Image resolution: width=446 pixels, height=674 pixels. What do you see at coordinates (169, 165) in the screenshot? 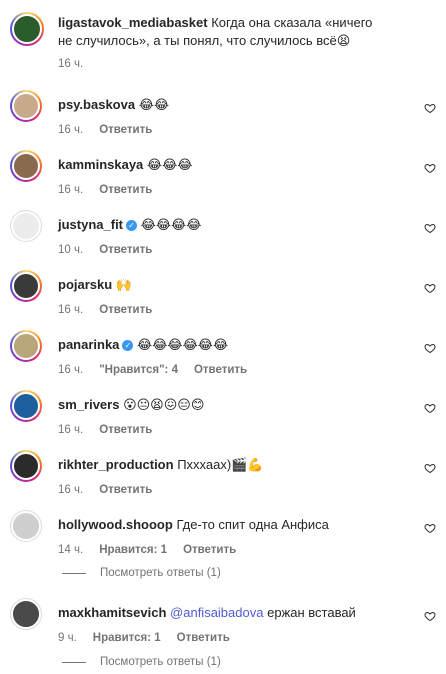
I see `comment-emoji: 😂😂😂` at bounding box center [169, 165].